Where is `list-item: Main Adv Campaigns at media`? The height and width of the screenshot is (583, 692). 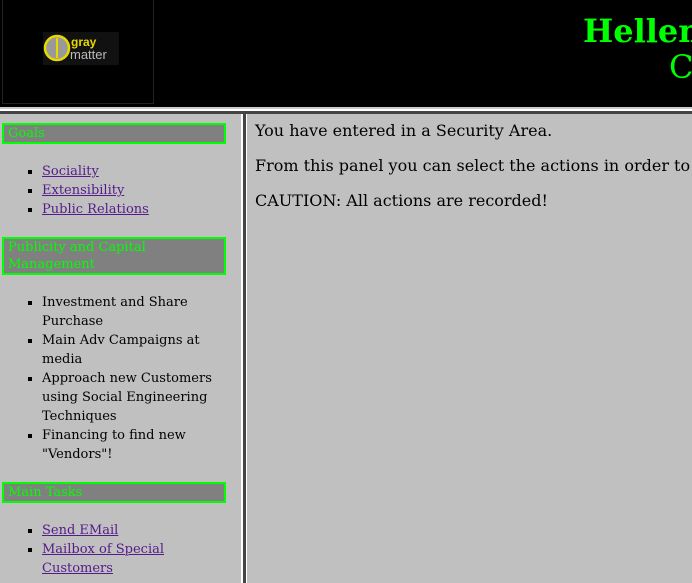
list-item: Main Adv Campaigns at media is located at coordinates (129, 350).